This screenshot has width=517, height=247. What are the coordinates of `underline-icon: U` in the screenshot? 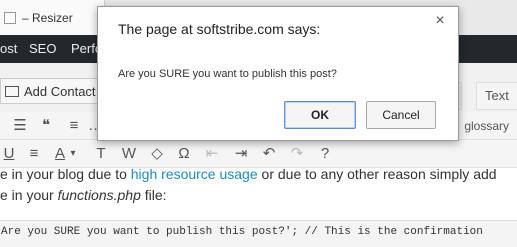 It's located at (9, 154).